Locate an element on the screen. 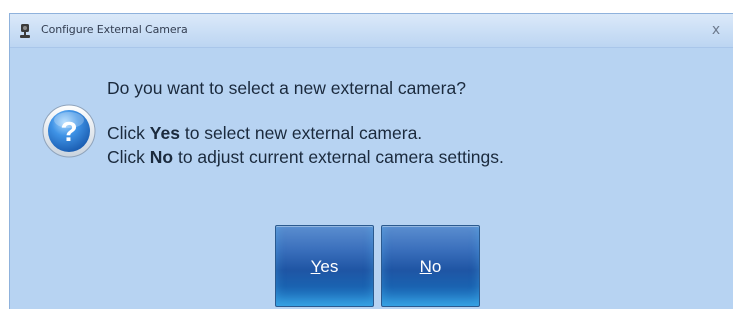  camera-icon is located at coordinates (25, 31).